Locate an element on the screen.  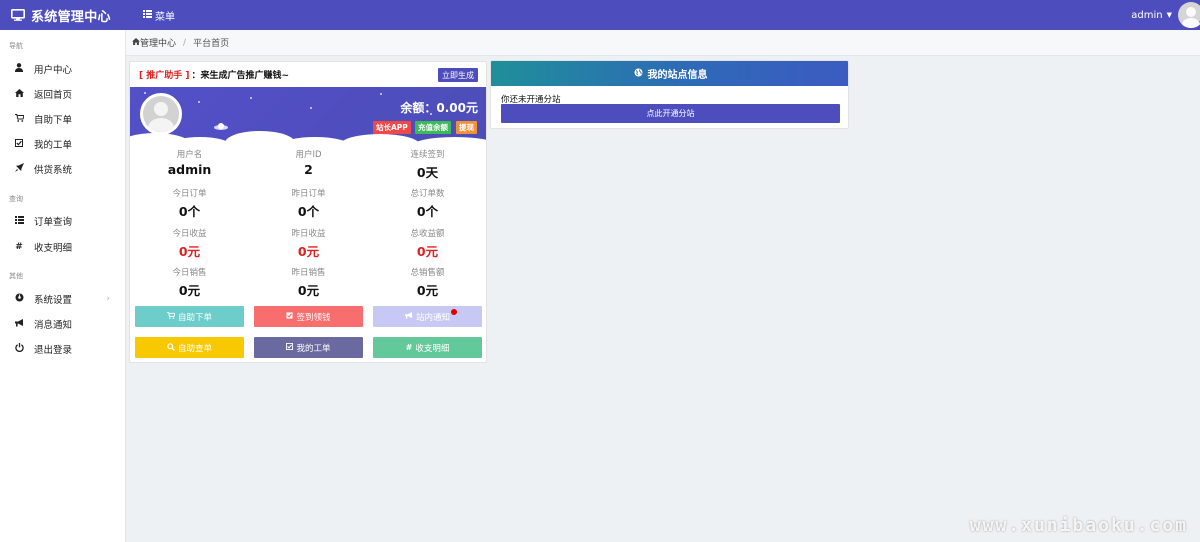
station-card-header: 我的站点信息 is located at coordinates (669, 73).